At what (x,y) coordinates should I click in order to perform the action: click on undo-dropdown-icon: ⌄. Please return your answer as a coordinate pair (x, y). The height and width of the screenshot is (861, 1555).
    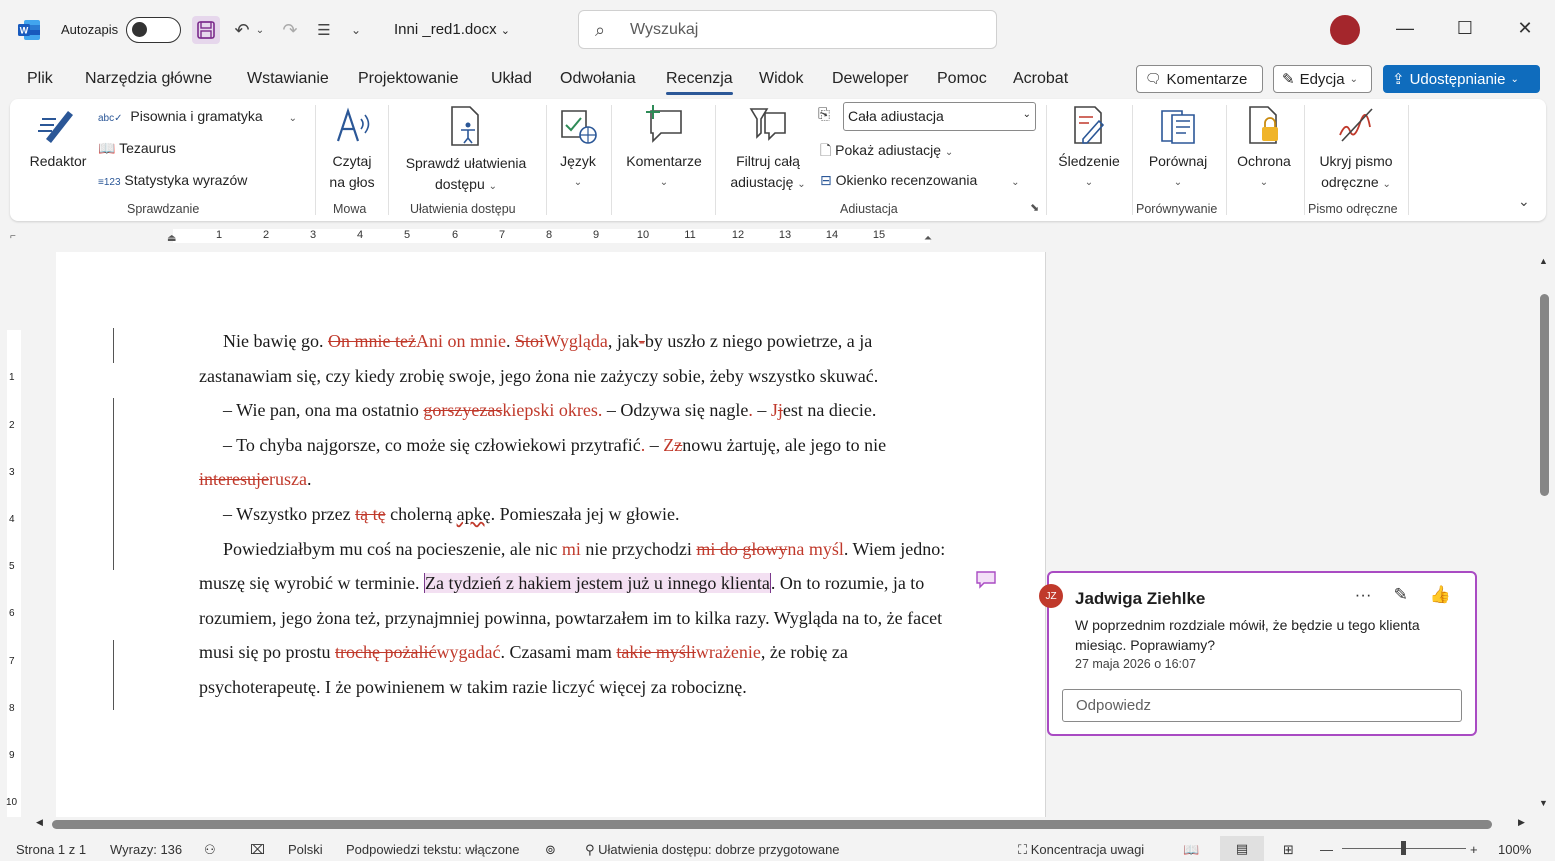
    Looking at the image, I should click on (260, 30).